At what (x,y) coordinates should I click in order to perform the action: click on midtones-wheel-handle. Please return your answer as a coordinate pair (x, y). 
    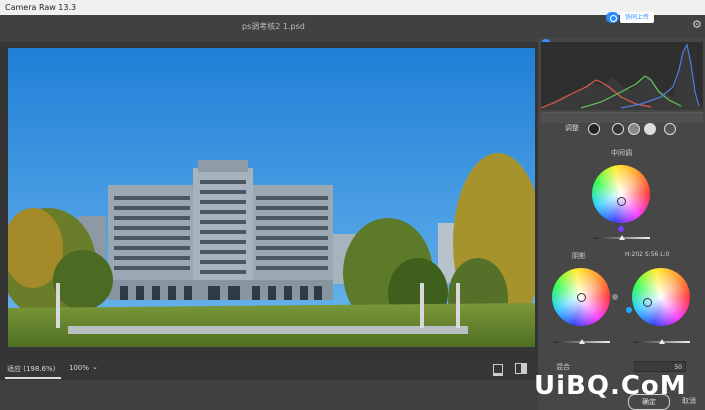
    Looking at the image, I should click on (621, 201).